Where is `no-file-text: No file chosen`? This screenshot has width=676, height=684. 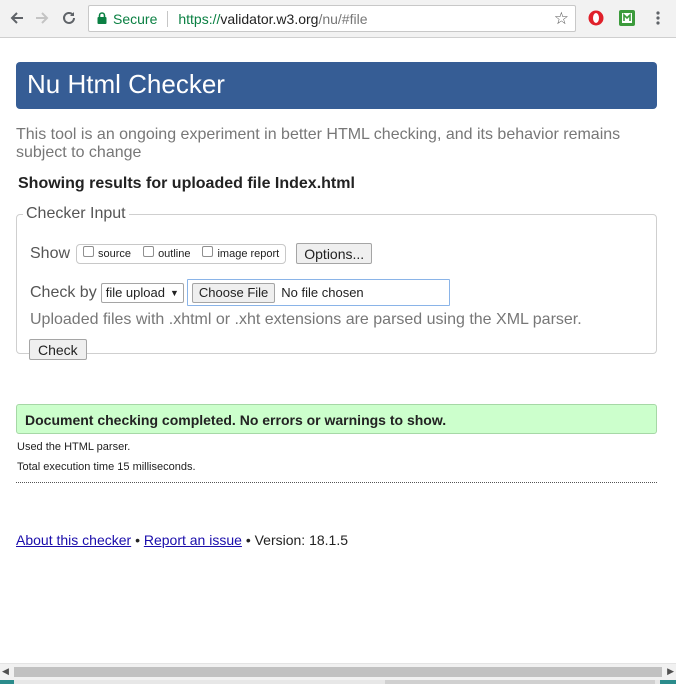
no-file-text: No file chosen is located at coordinates (322, 292).